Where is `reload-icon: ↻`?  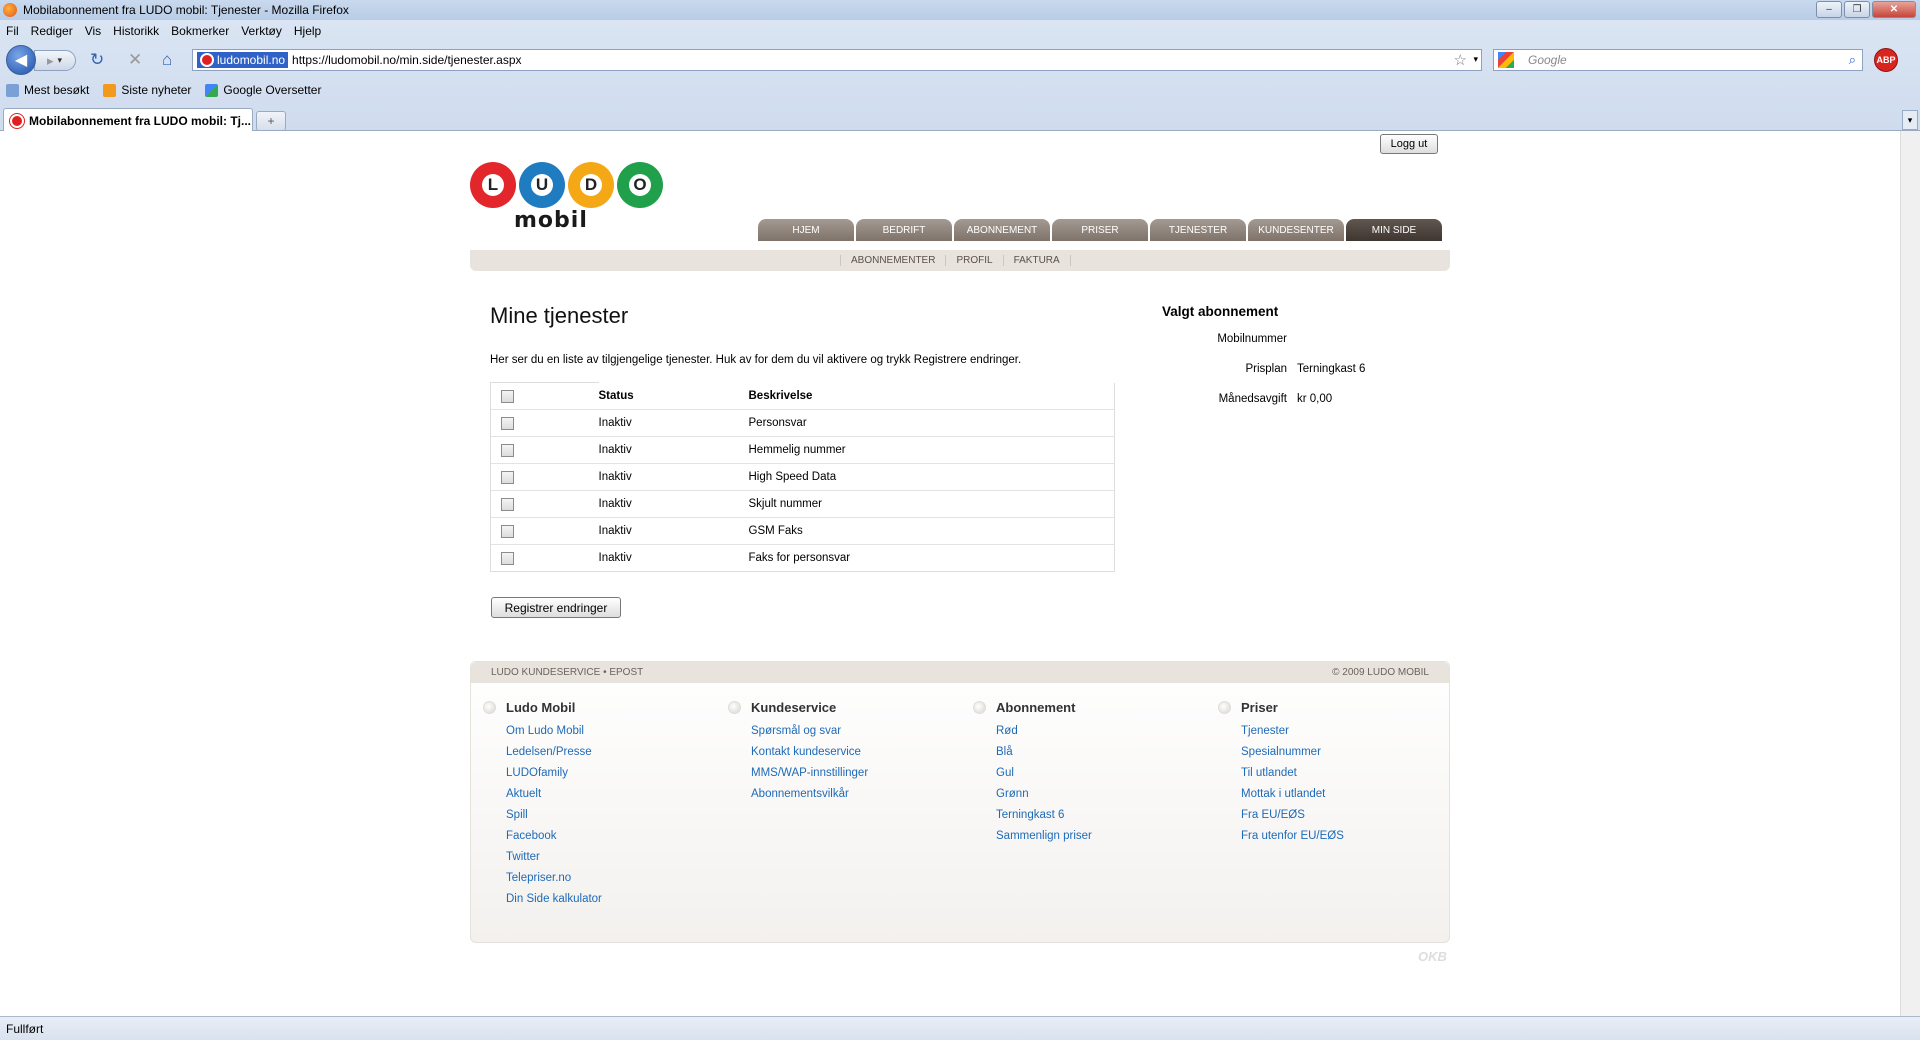 reload-icon: ↻ is located at coordinates (97, 60).